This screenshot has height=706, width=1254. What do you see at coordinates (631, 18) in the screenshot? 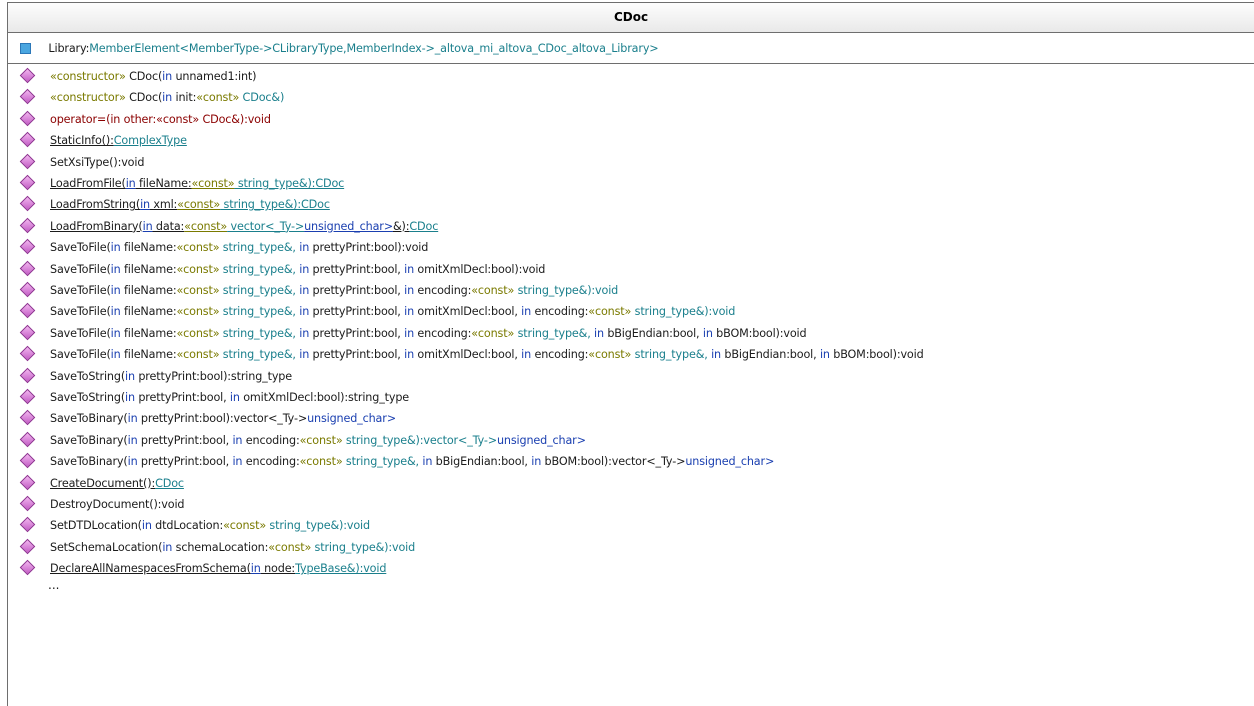
I see `class-name-header: CDoc` at bounding box center [631, 18].